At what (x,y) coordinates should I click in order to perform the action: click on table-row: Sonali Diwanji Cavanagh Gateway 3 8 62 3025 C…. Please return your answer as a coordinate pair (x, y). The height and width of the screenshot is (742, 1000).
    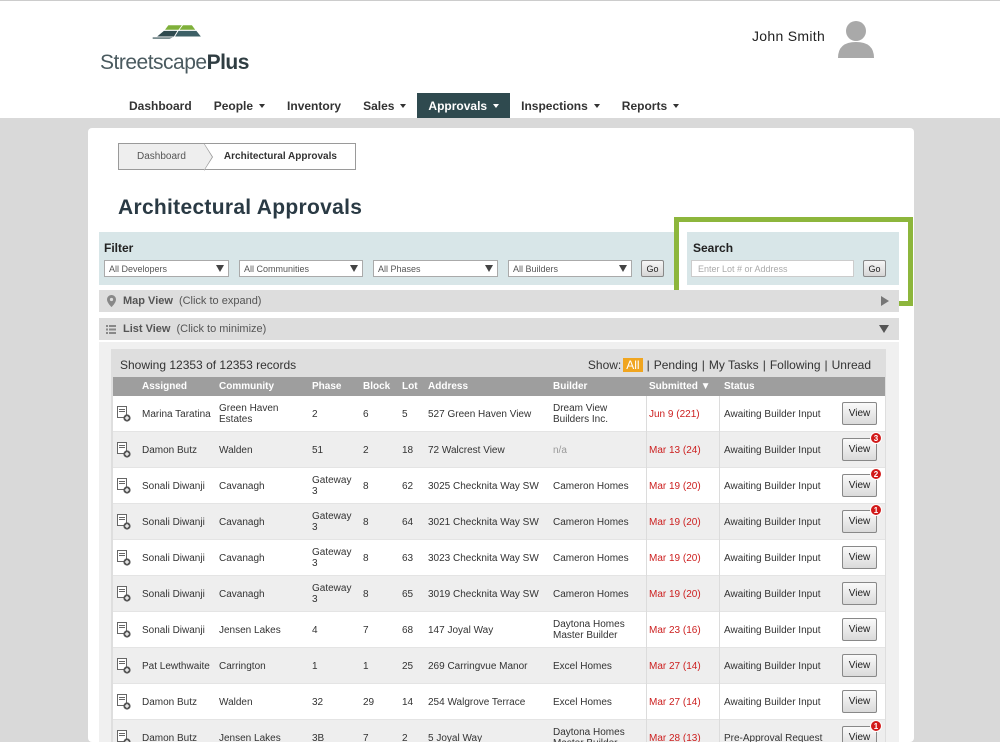
    Looking at the image, I should click on (499, 486).